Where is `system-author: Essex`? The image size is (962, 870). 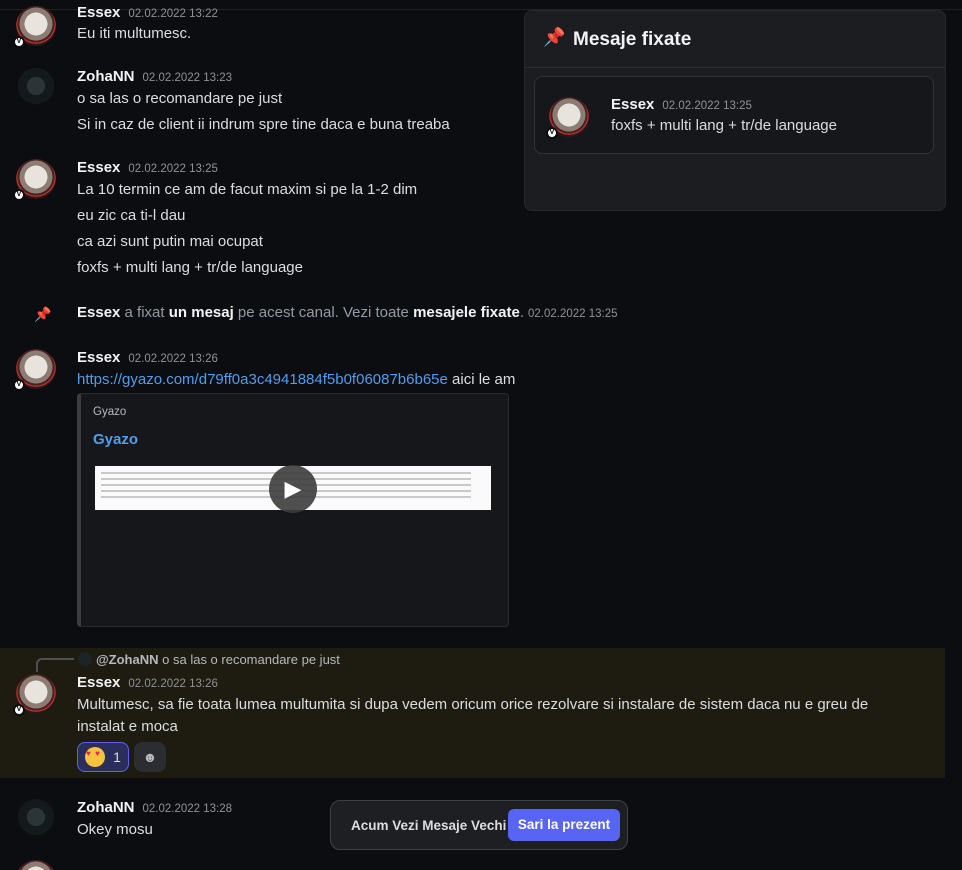
system-author: Essex is located at coordinates (98, 312).